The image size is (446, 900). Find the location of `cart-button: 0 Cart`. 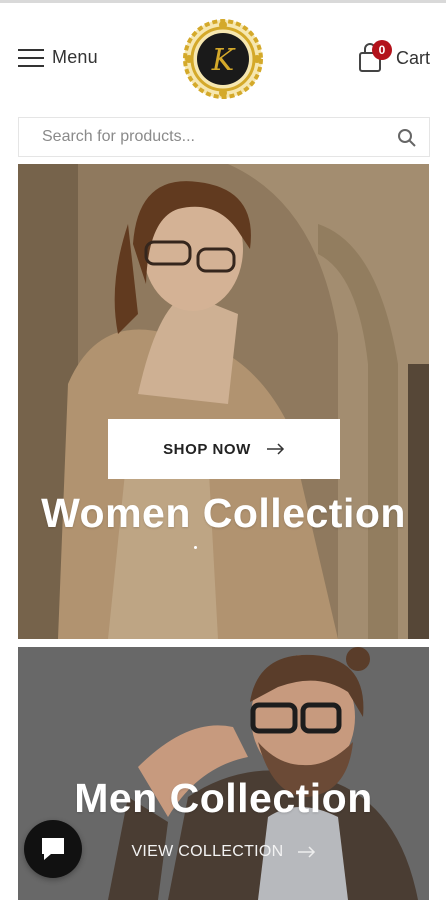

cart-button: 0 Cart is located at coordinates (394, 56).